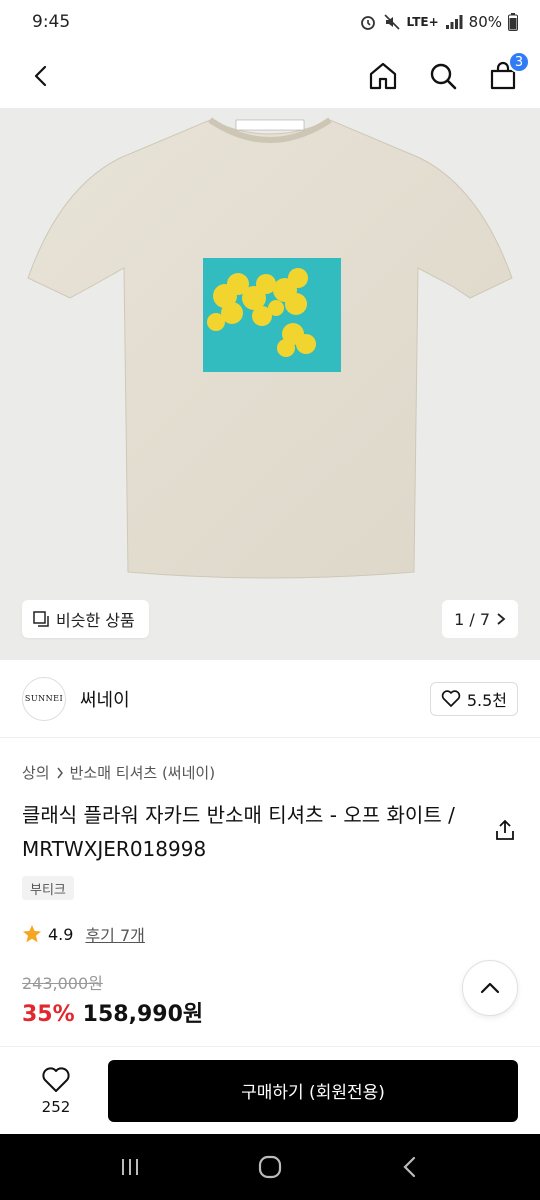 Image resolution: width=540 pixels, height=1200 pixels. I want to click on system-nav-bar, so click(270, 1167).